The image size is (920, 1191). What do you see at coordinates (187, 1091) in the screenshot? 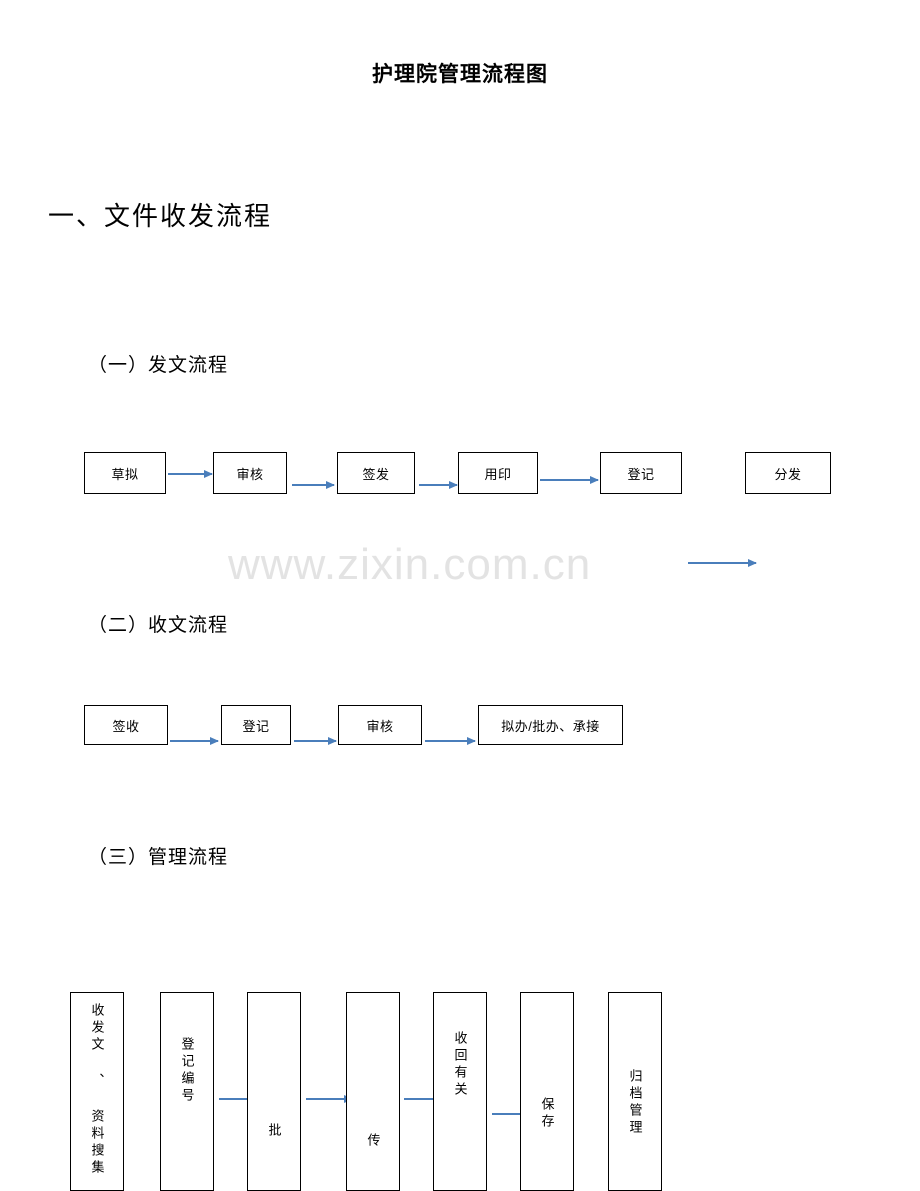
I see `flow-box-manage-2: 登记编号` at bounding box center [187, 1091].